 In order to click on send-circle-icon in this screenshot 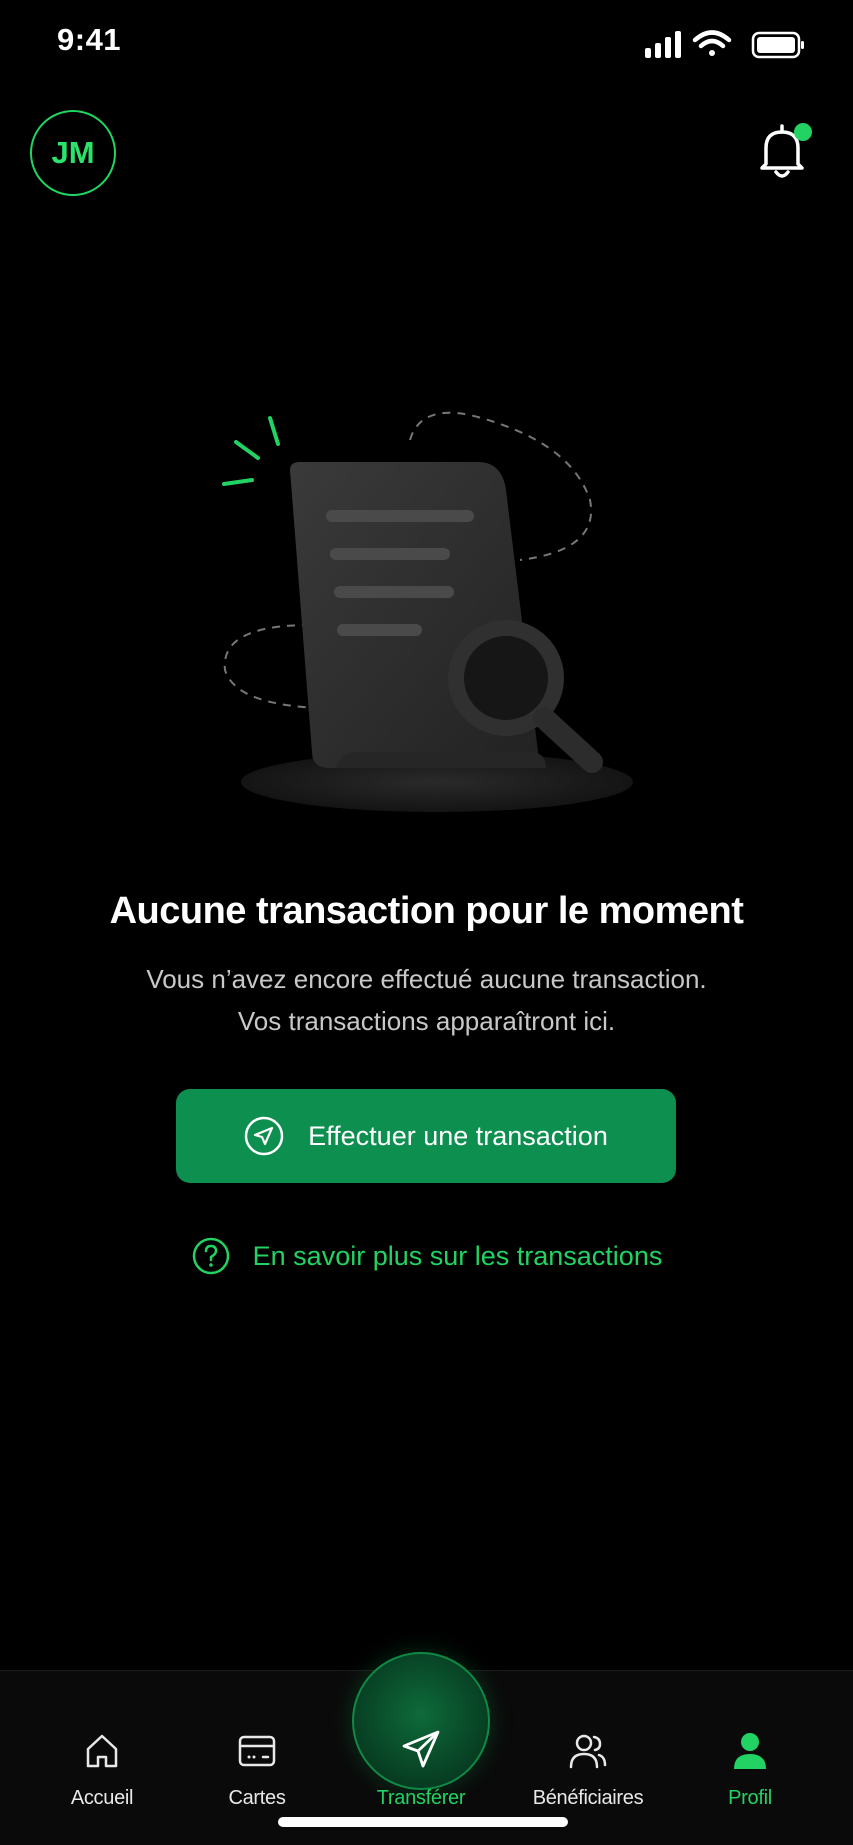, I will do `click(264, 1136)`.